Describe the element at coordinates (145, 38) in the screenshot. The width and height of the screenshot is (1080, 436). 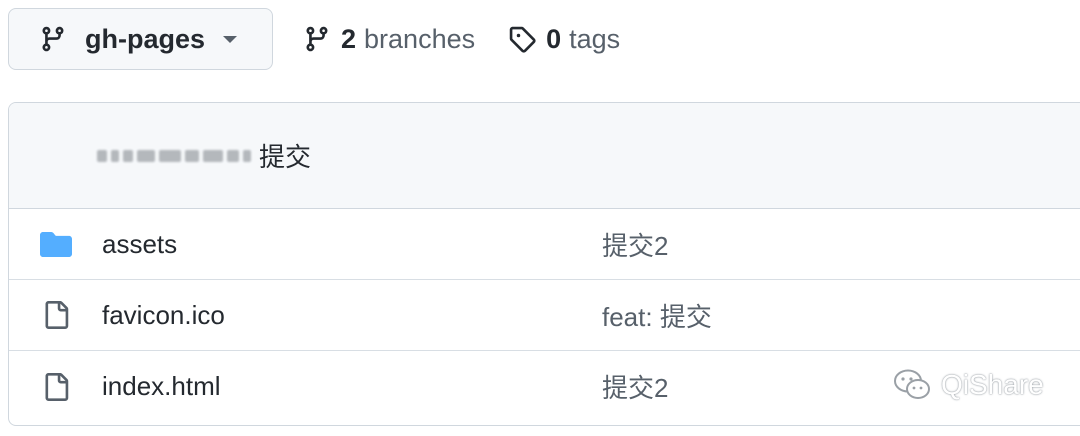
I see `branch-selector-label: gh-pages` at that location.